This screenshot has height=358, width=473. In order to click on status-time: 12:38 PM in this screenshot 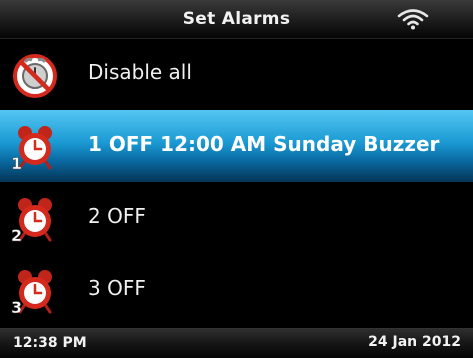, I will do `click(50, 343)`.